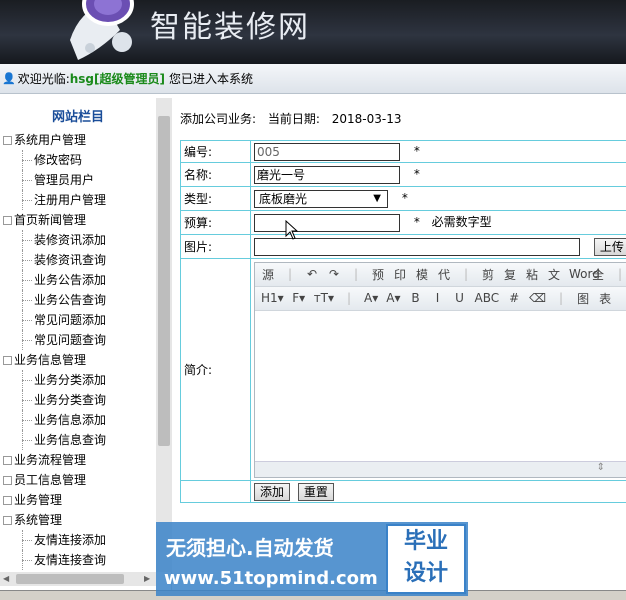  Describe the element at coordinates (78, 180) in the screenshot. I see `nav-item: 管理员用户` at that location.